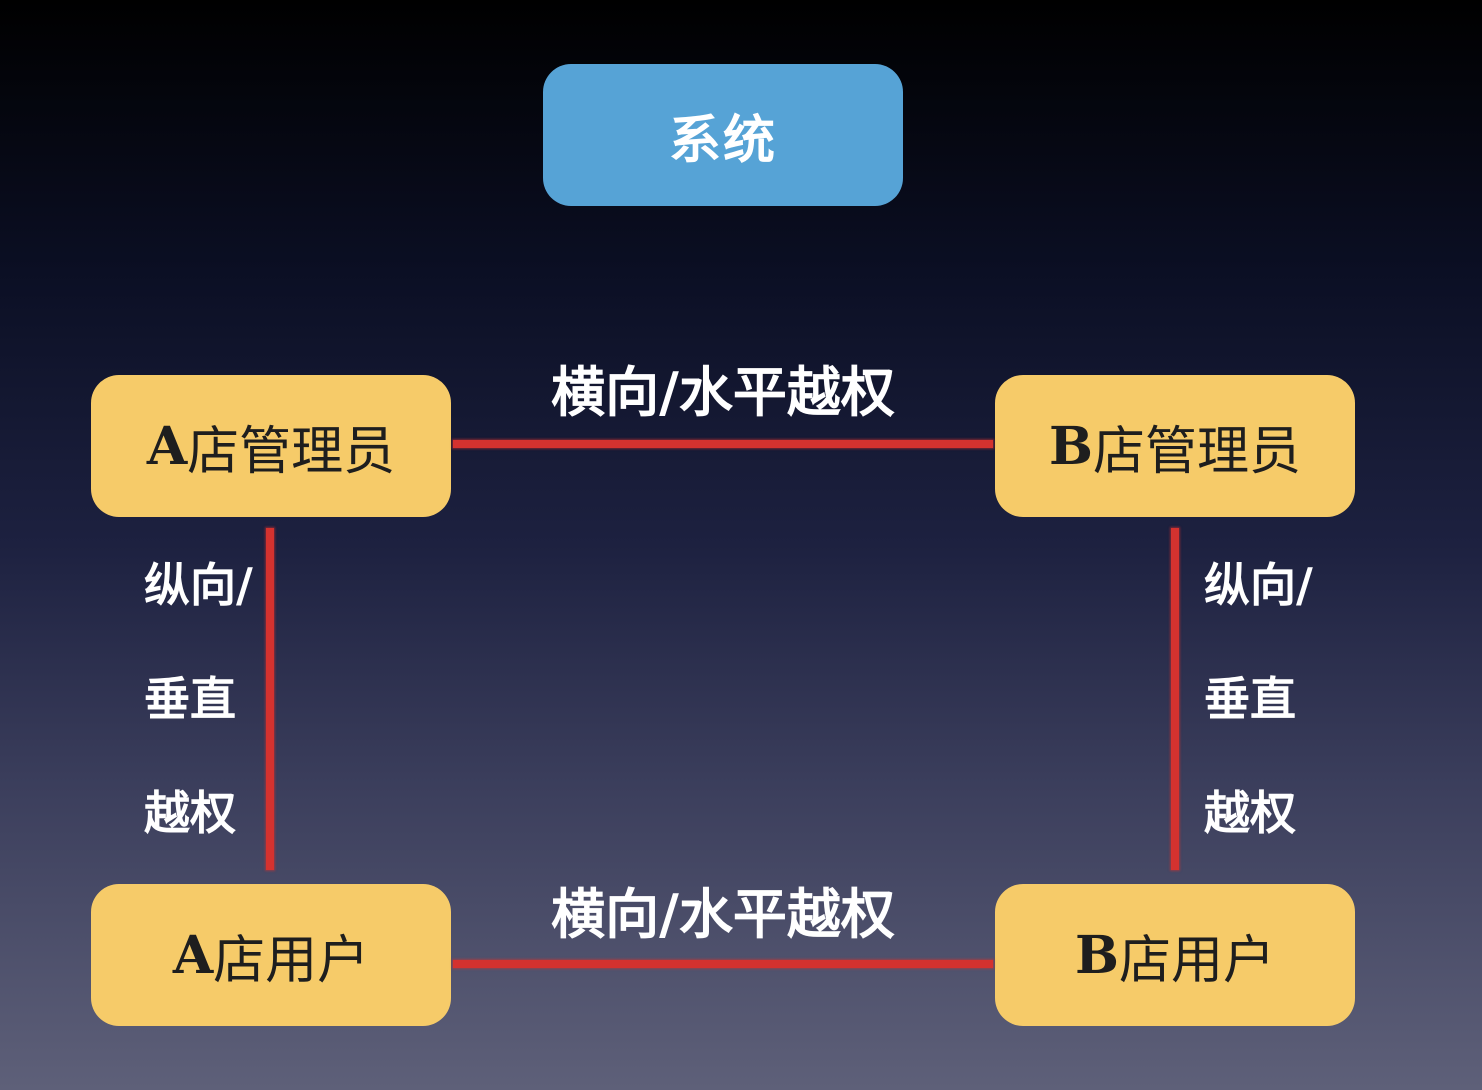  I want to click on edge-label-horizontal-top: 横向/水平越权, so click(723, 392).